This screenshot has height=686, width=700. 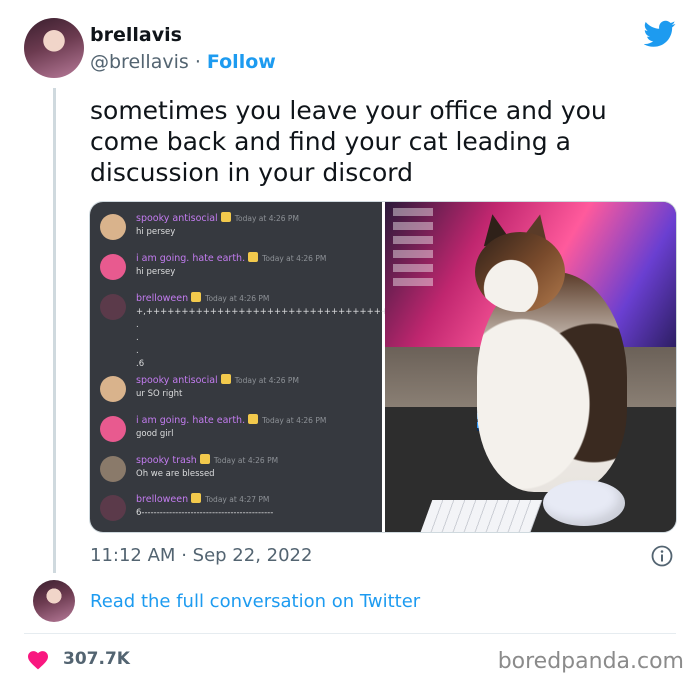 What do you see at coordinates (480, 516) in the screenshot?
I see `keyboard` at bounding box center [480, 516].